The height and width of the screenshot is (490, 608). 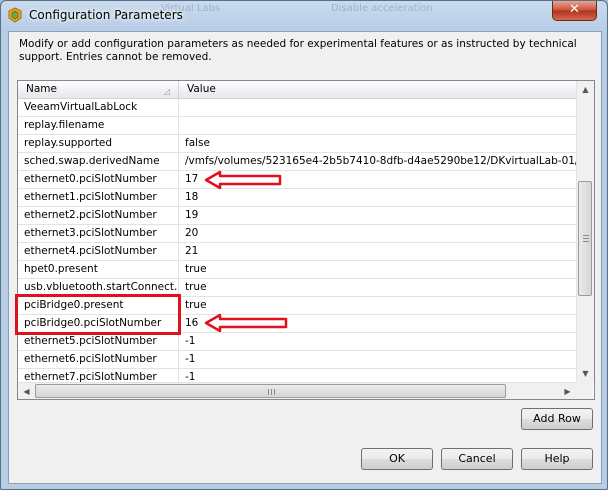 What do you see at coordinates (98, 107) in the screenshot?
I see `parameter-name: VeeamVirtualLabLock` at bounding box center [98, 107].